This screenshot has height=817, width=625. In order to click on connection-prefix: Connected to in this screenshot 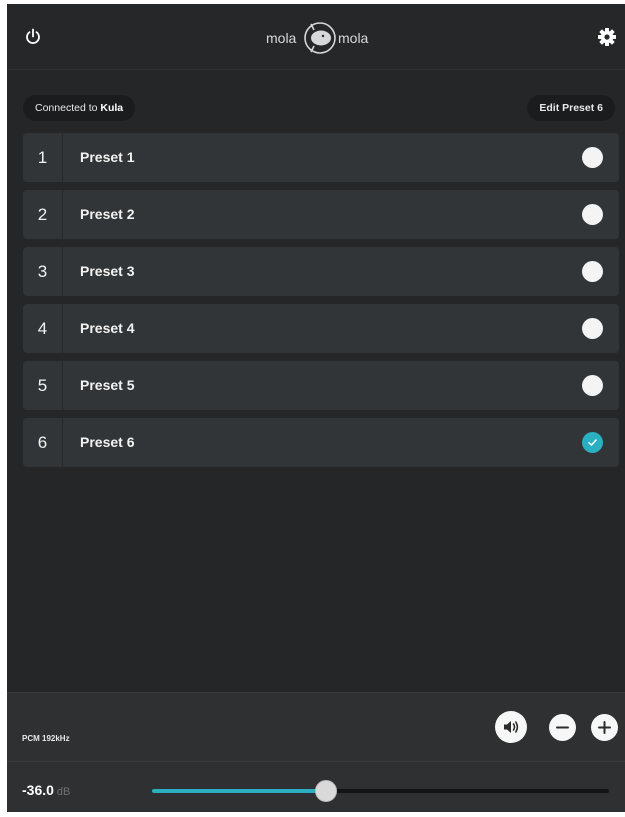, I will do `click(68, 108)`.